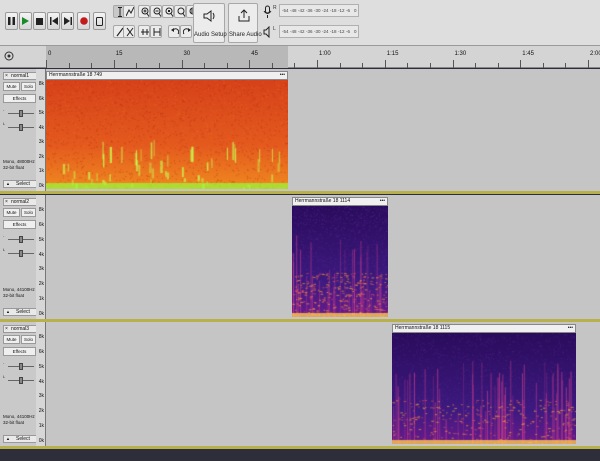 This screenshot has width=600, height=461. What do you see at coordinates (484, 328) in the screenshot?
I see `clip-header: Herrmannstraße 18 1115 •••` at bounding box center [484, 328].